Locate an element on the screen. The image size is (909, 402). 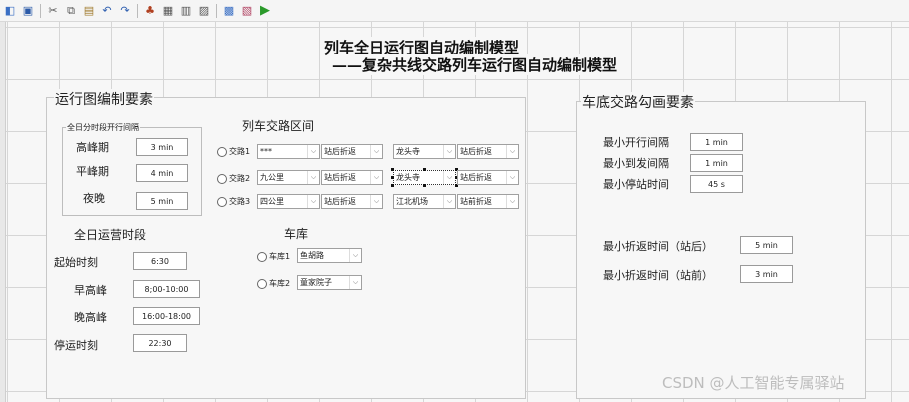
table-icon: ▥ is located at coordinates (186, 11).